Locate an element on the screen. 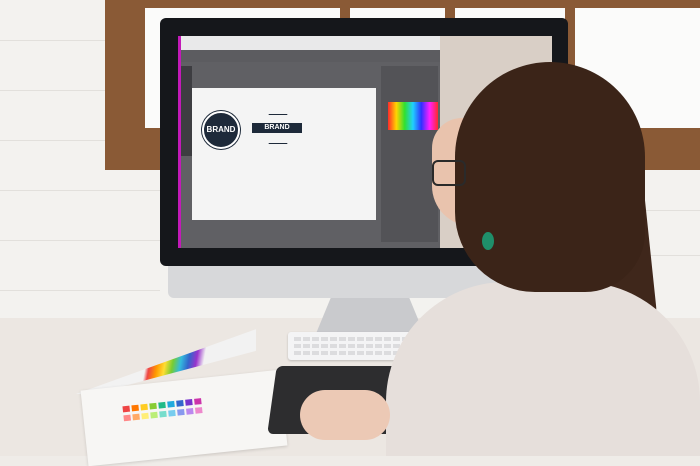  glasses is located at coordinates (449, 173).